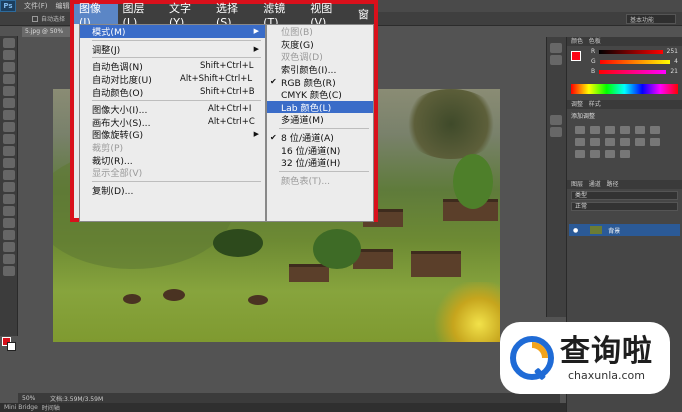  I want to click on adjust-panel-tabs: 调整 样式, so click(624, 104).